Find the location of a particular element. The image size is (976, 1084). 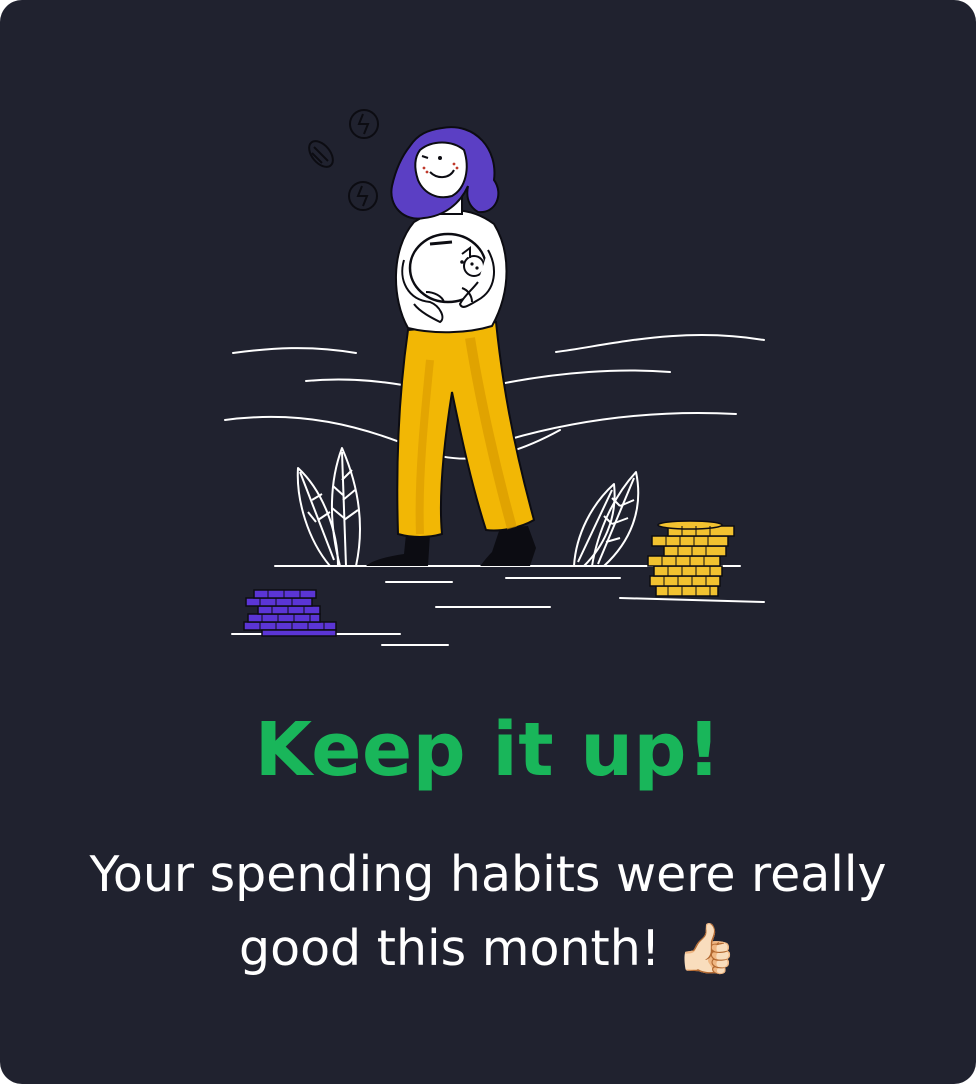

woman-figure is located at coordinates (451, 346).